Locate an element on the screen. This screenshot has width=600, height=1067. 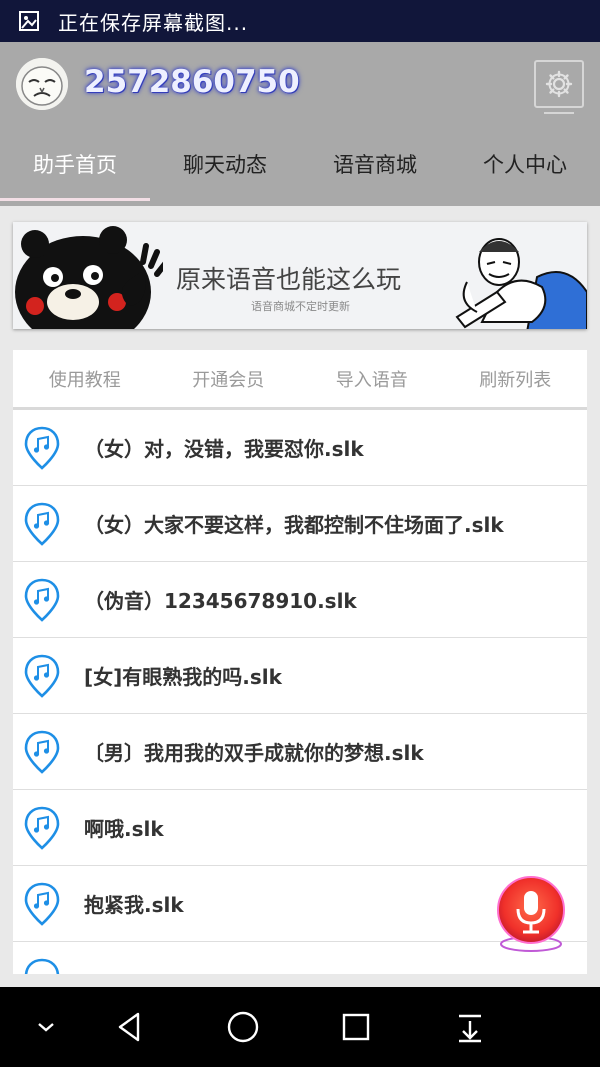
tab-profile: 个人中心 is located at coordinates (525, 170).